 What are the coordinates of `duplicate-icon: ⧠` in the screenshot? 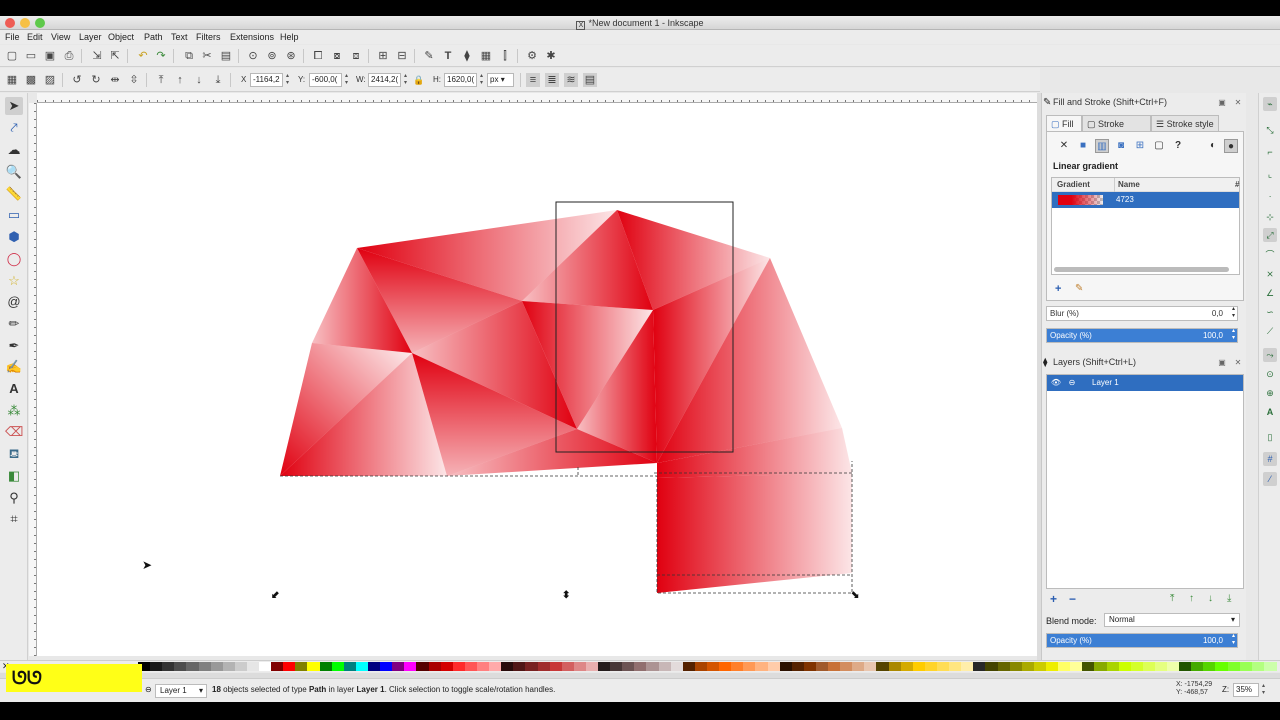 It's located at (318, 56).